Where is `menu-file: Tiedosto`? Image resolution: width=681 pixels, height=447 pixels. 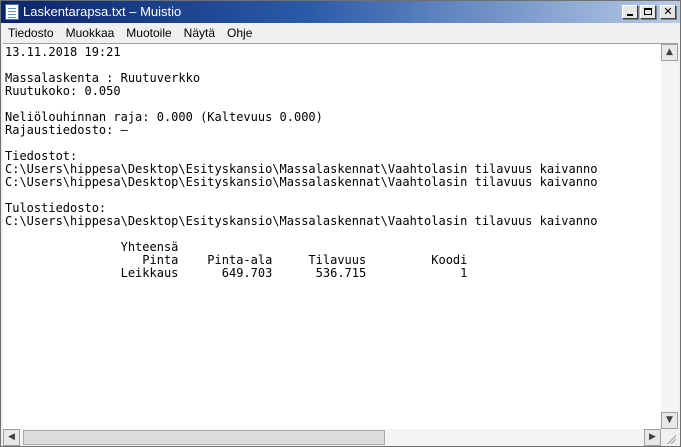
menu-file: Tiedosto is located at coordinates (30, 33).